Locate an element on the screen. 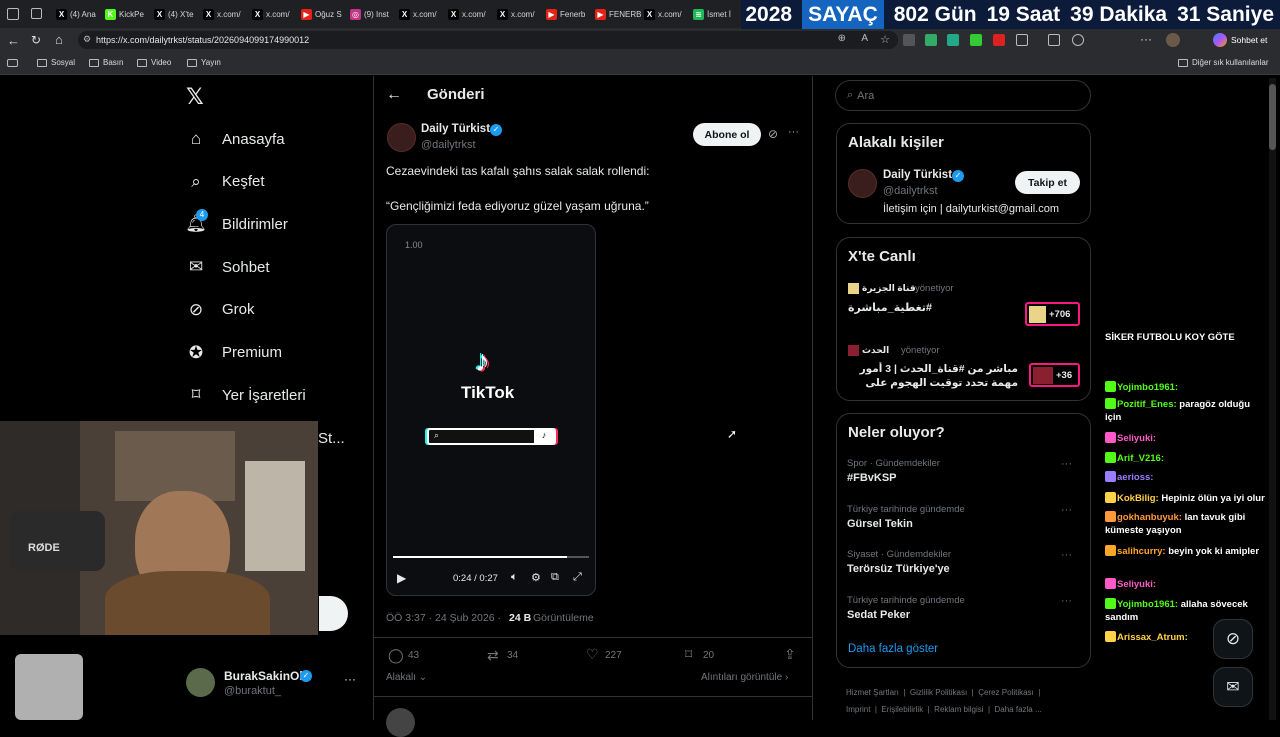  copilot-chat-button: Sohbet et is located at coordinates (1240, 40).